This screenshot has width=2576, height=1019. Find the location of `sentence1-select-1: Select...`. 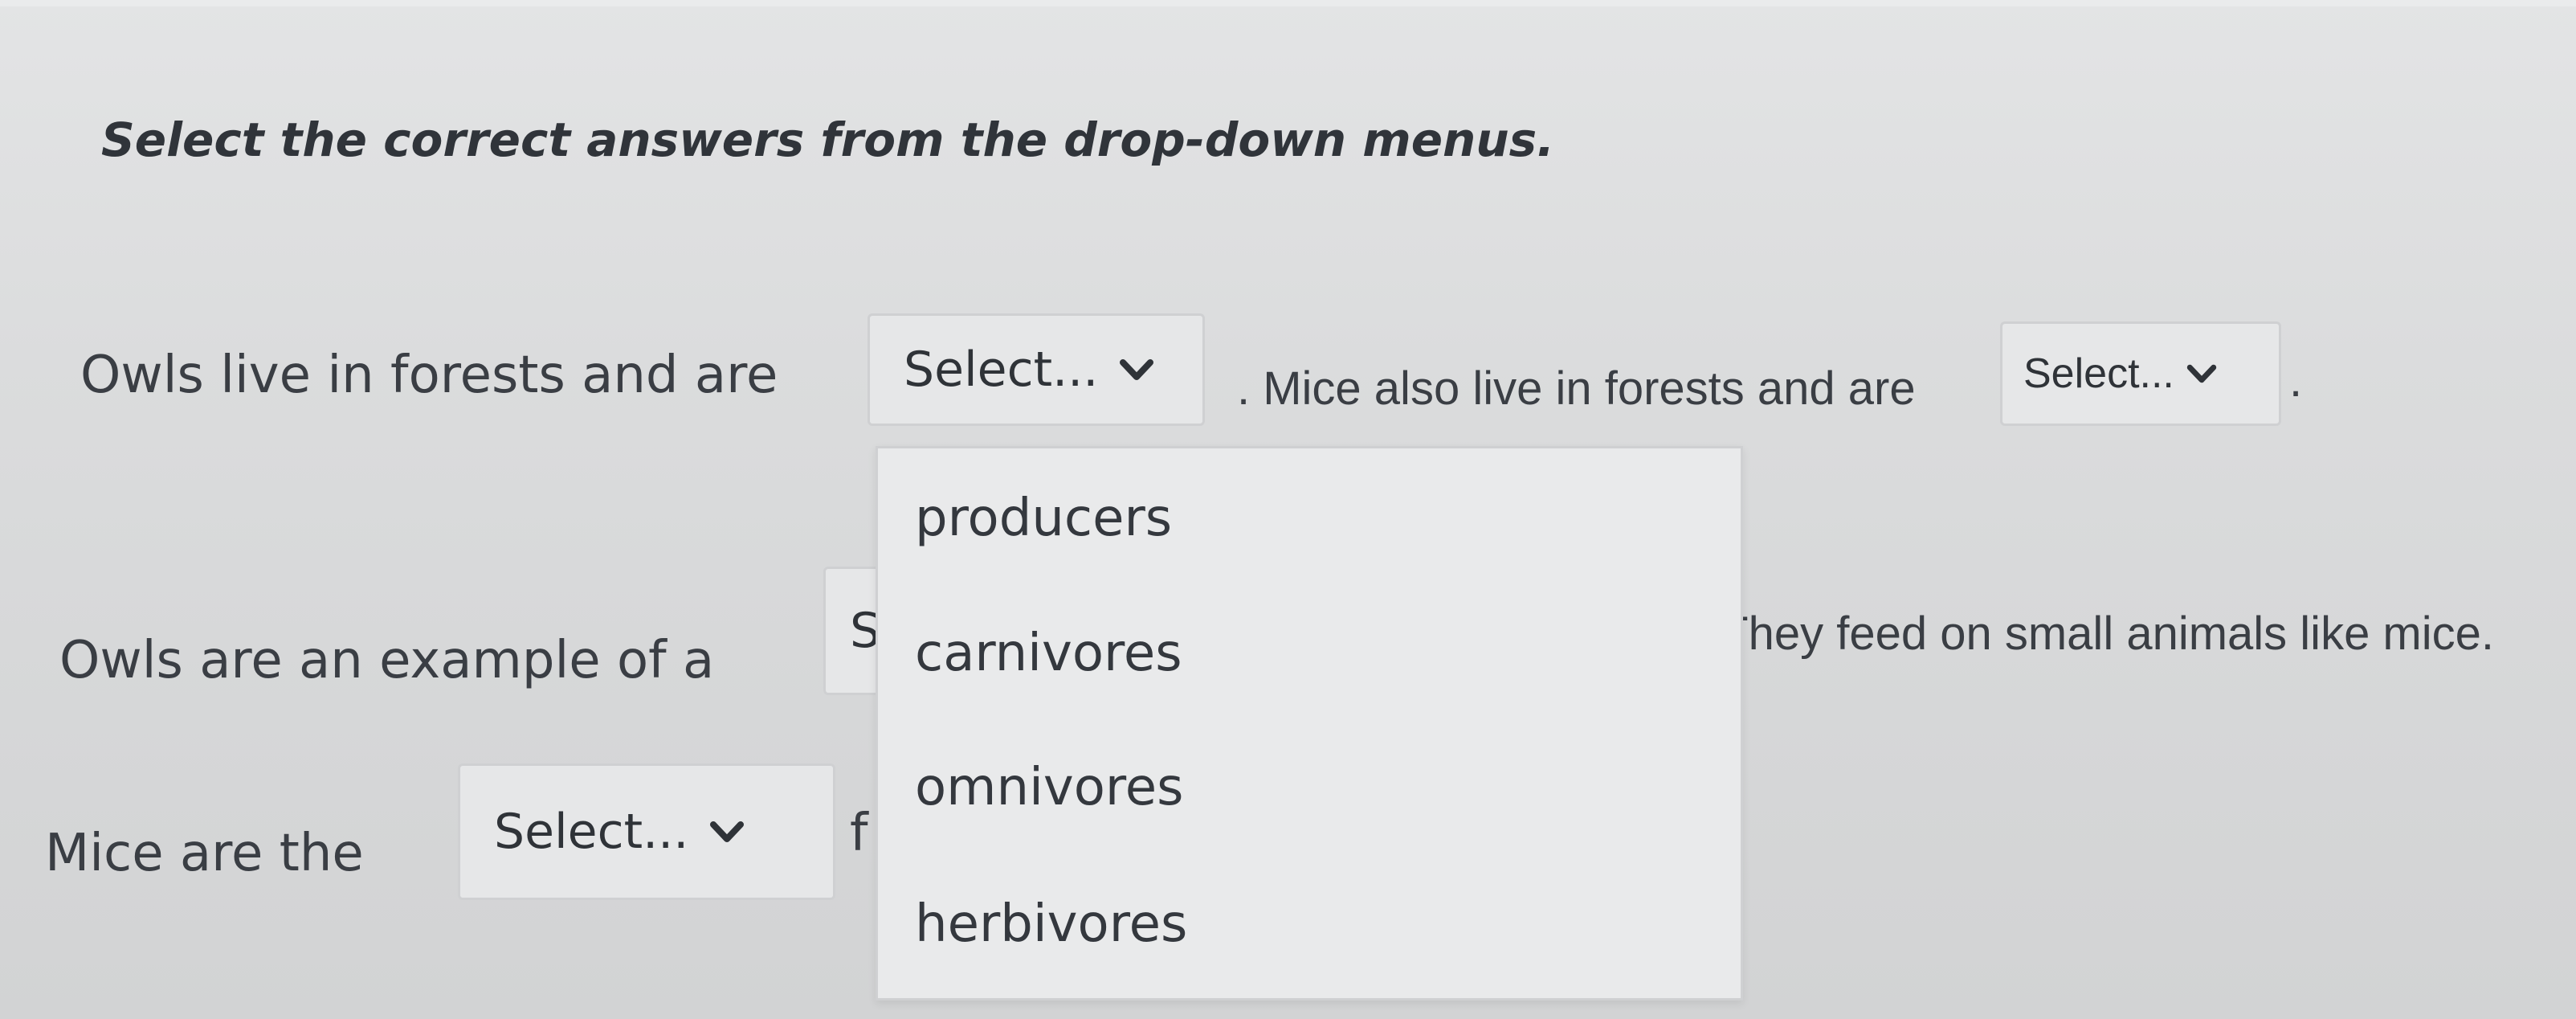

sentence1-select-1: Select... is located at coordinates (1036, 369).